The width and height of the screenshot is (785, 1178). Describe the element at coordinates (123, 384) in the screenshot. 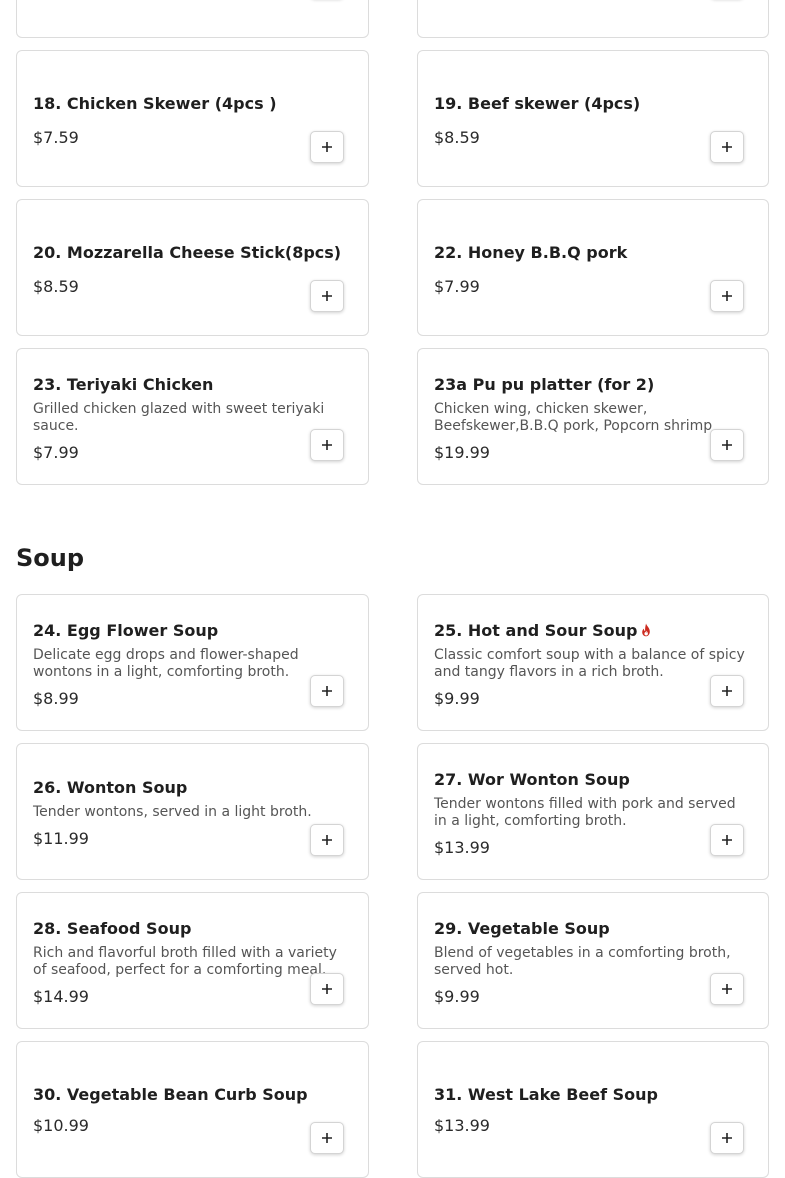

I see `item-name: 23. Teriyaki Chicken` at that location.